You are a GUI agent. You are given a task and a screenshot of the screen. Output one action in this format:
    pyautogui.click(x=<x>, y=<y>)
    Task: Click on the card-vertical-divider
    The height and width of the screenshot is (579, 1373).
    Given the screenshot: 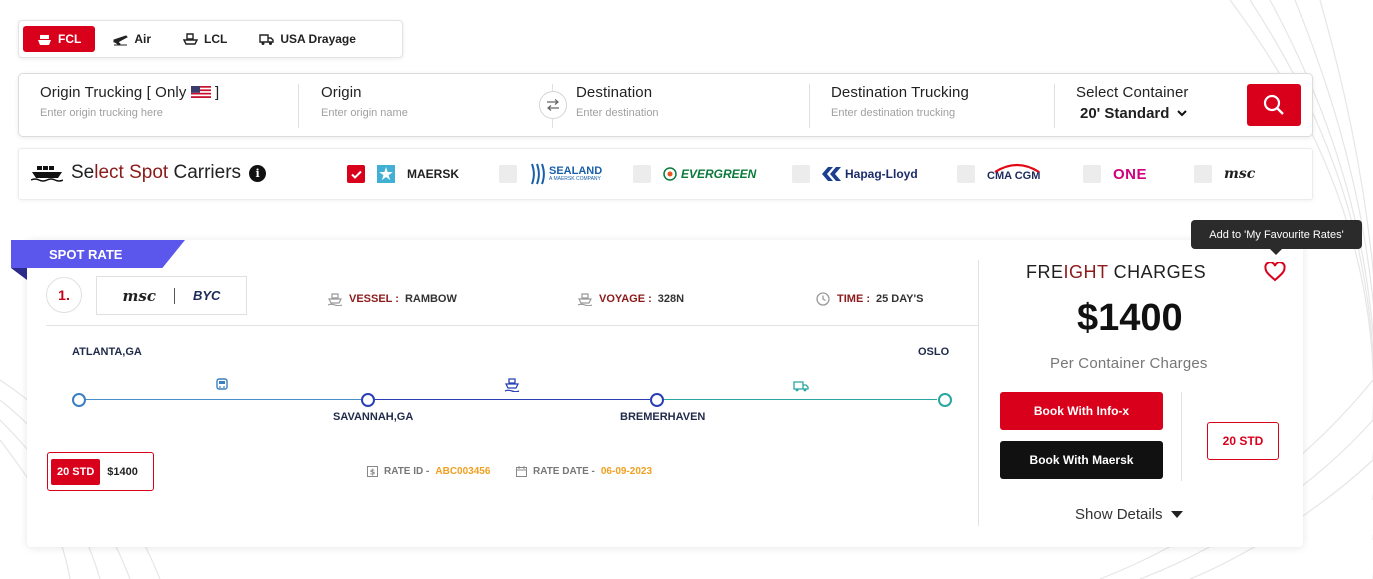 What is the action you would take?
    pyautogui.click(x=978, y=393)
    